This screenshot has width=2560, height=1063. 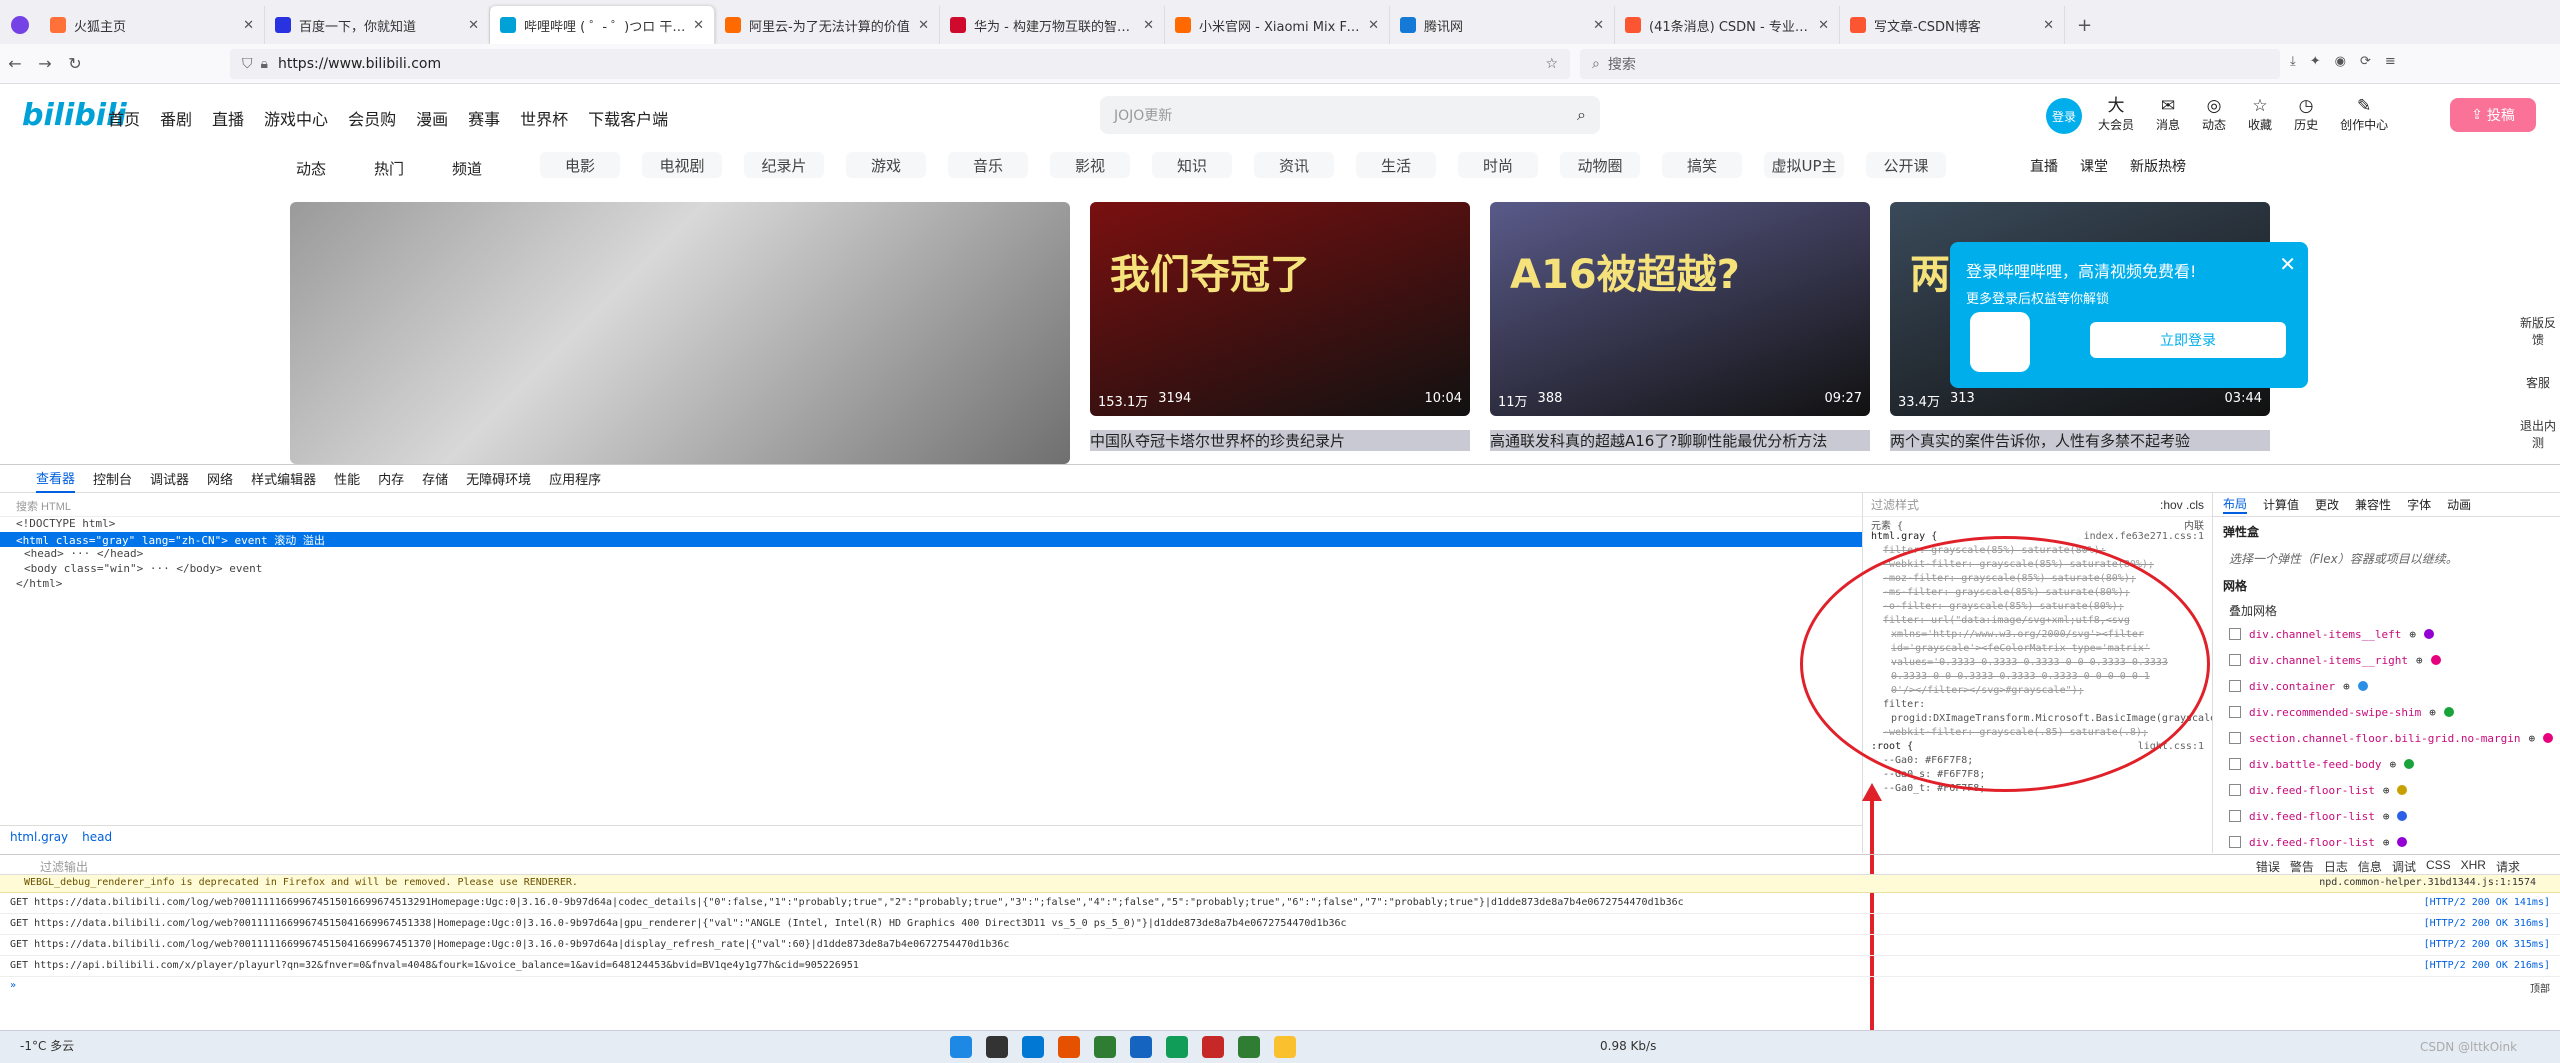 I want to click on devtools-tab: 查看器, so click(x=56, y=479).